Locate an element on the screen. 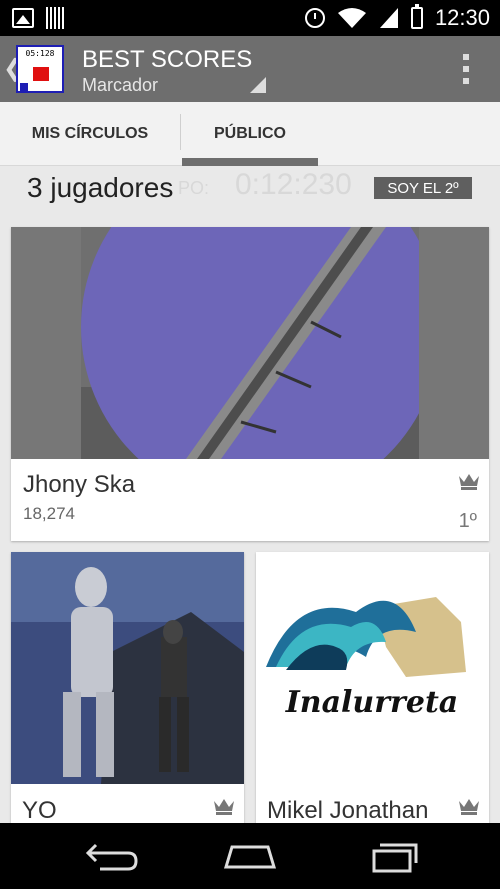  my-rank-button: SOY EL 2º is located at coordinates (423, 188).